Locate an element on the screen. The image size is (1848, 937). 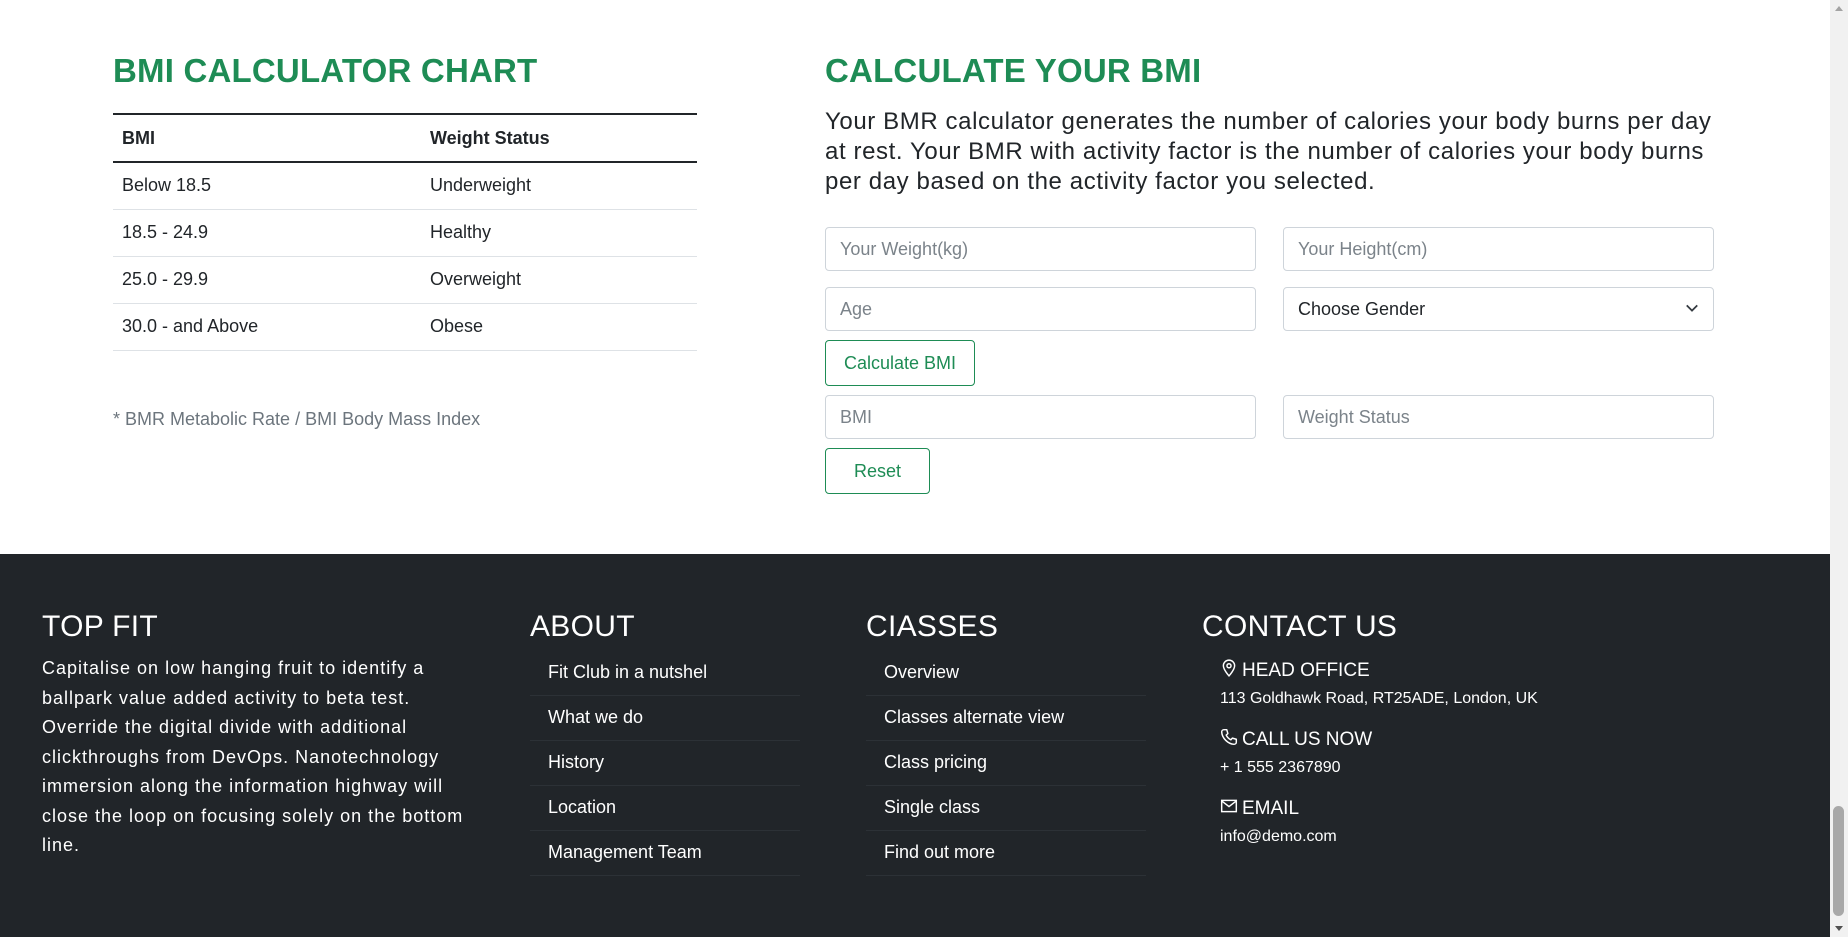
footer-link: Management Team is located at coordinates (665, 853).